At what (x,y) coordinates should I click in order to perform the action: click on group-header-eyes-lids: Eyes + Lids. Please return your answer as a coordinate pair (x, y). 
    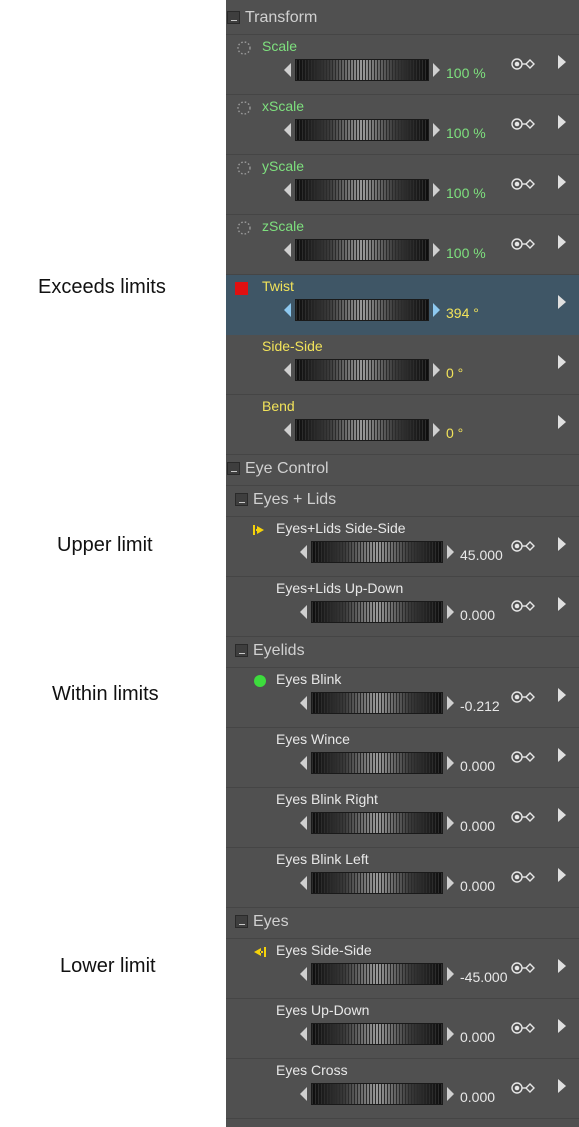
    Looking at the image, I should click on (402, 501).